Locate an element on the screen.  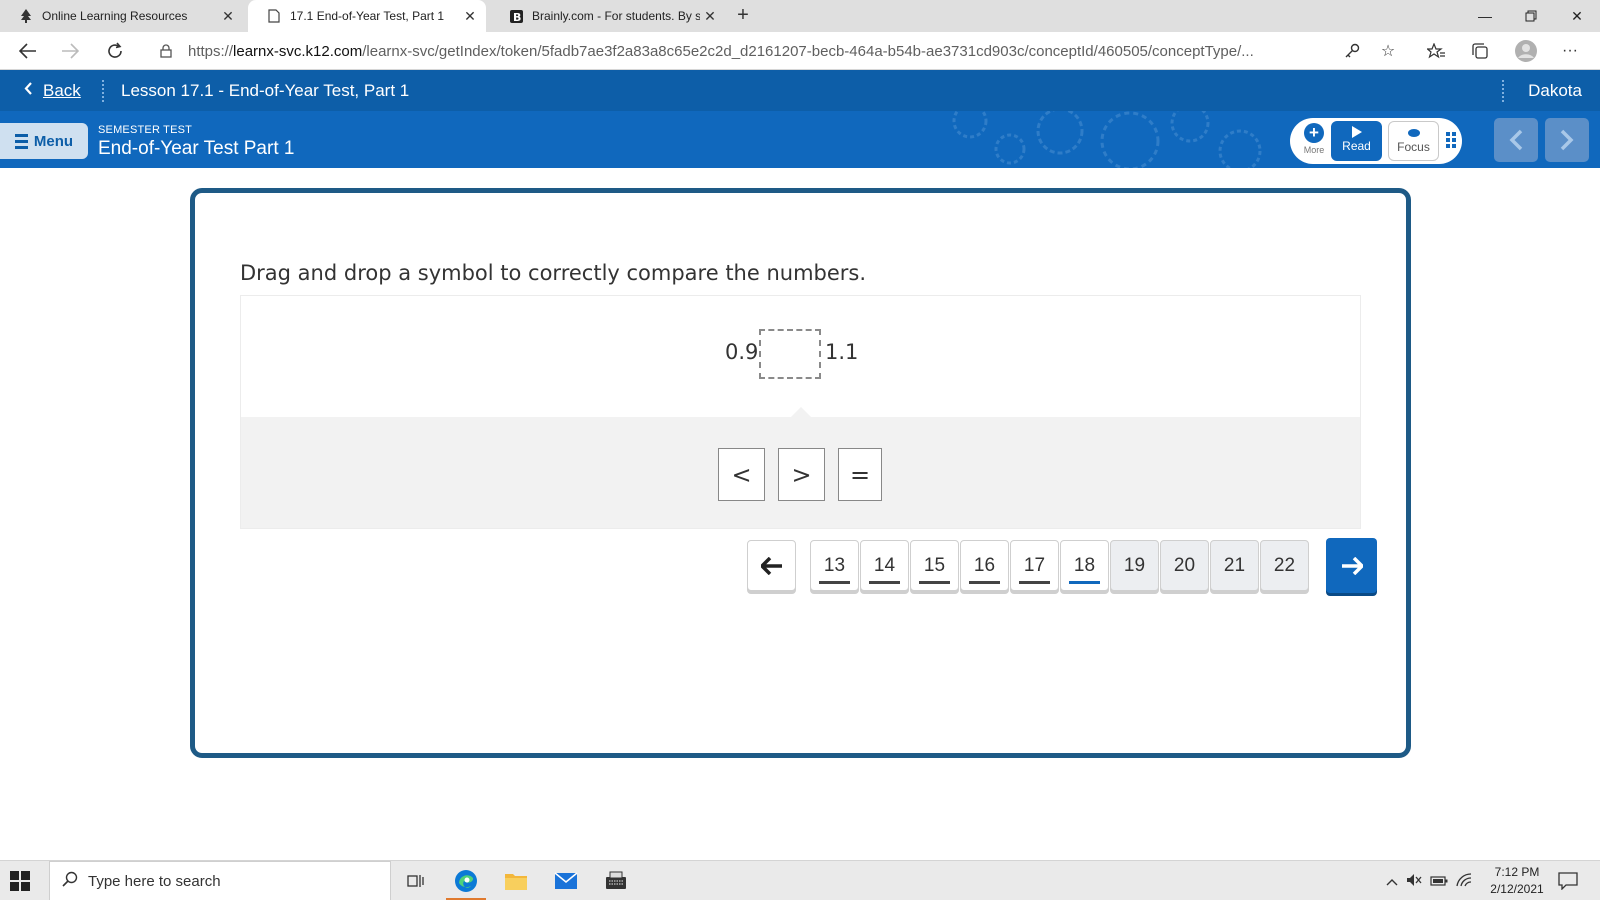
focus-label: Focus is located at coordinates (1413, 147).